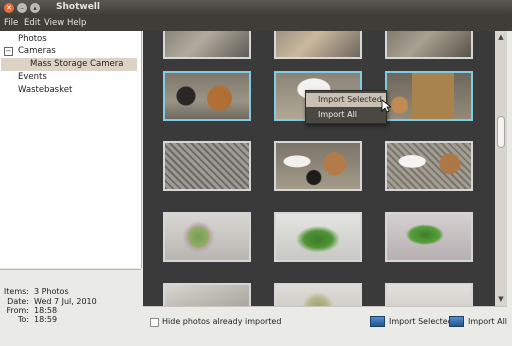  Describe the element at coordinates (346, 100) in the screenshot. I see `context-menu-import-selected: Import Selected` at that location.